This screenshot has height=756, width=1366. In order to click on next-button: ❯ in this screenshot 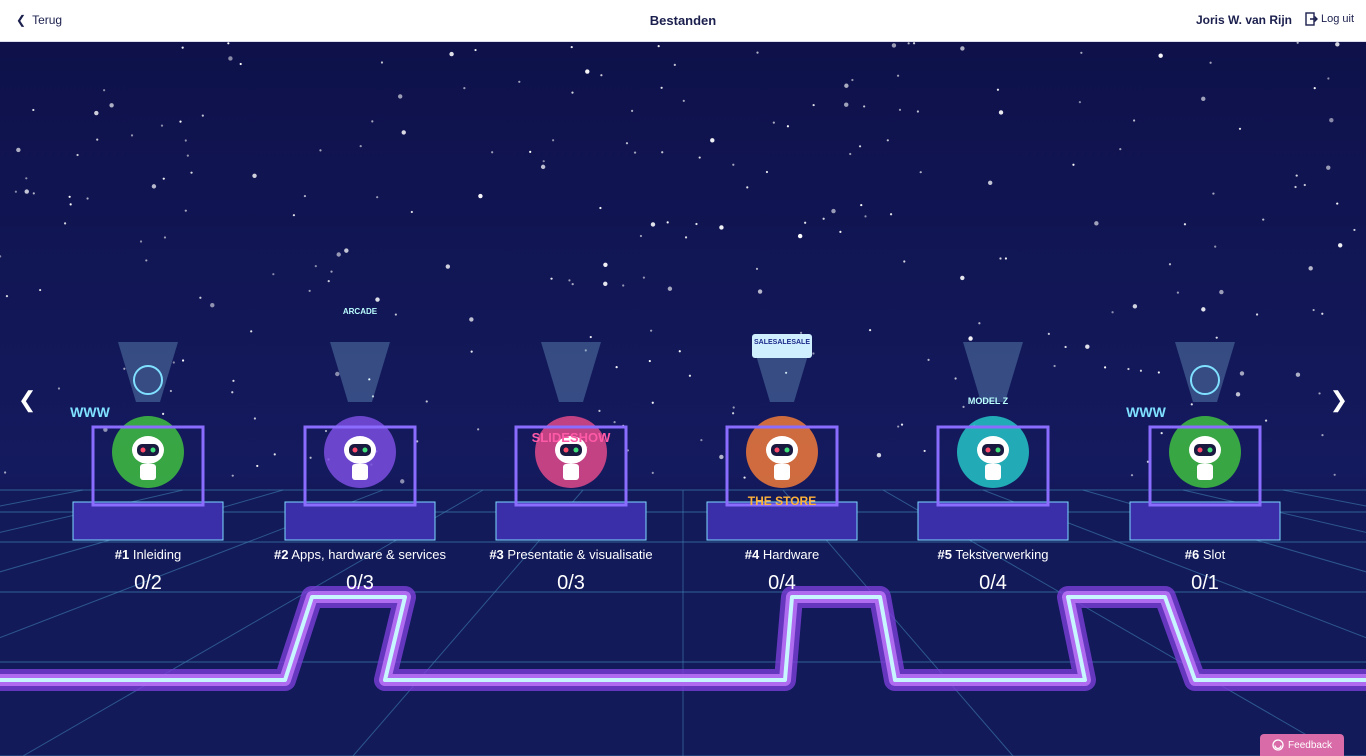, I will do `click(1339, 400)`.